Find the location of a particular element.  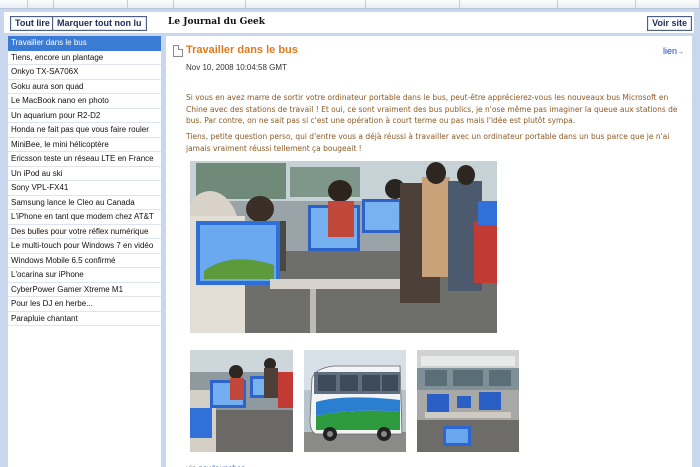

thumbnail-interior-photo is located at coordinates (468, 401).